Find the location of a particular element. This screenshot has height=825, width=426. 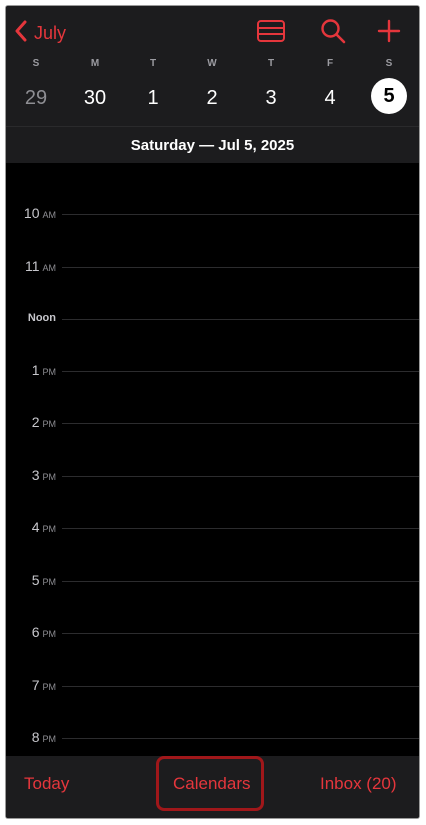

weekday-label: M is located at coordinates (95, 63).